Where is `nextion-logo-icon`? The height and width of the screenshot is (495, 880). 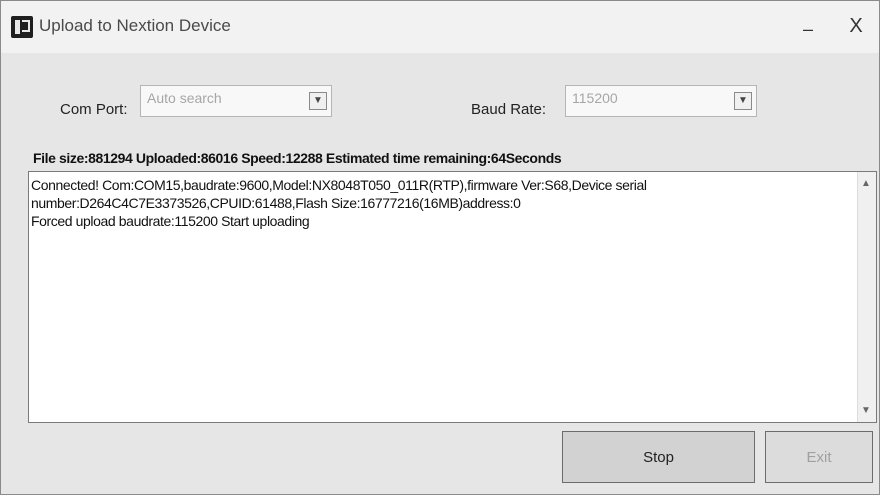 nextion-logo-icon is located at coordinates (22, 27).